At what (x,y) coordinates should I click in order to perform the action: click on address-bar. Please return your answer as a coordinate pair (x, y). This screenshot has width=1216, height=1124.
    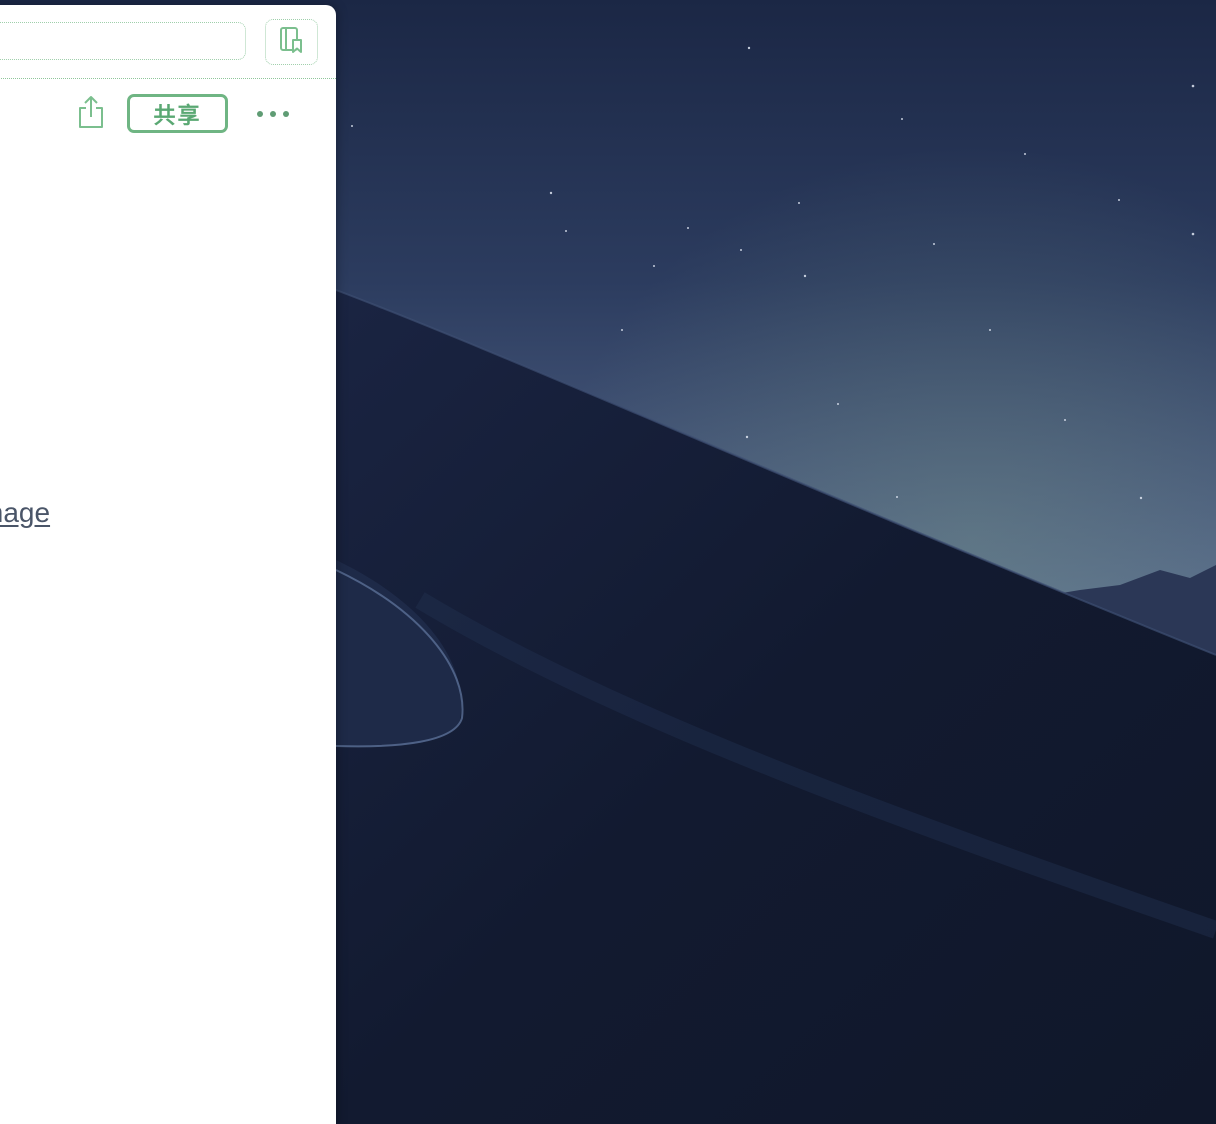
    Looking at the image, I should click on (123, 41).